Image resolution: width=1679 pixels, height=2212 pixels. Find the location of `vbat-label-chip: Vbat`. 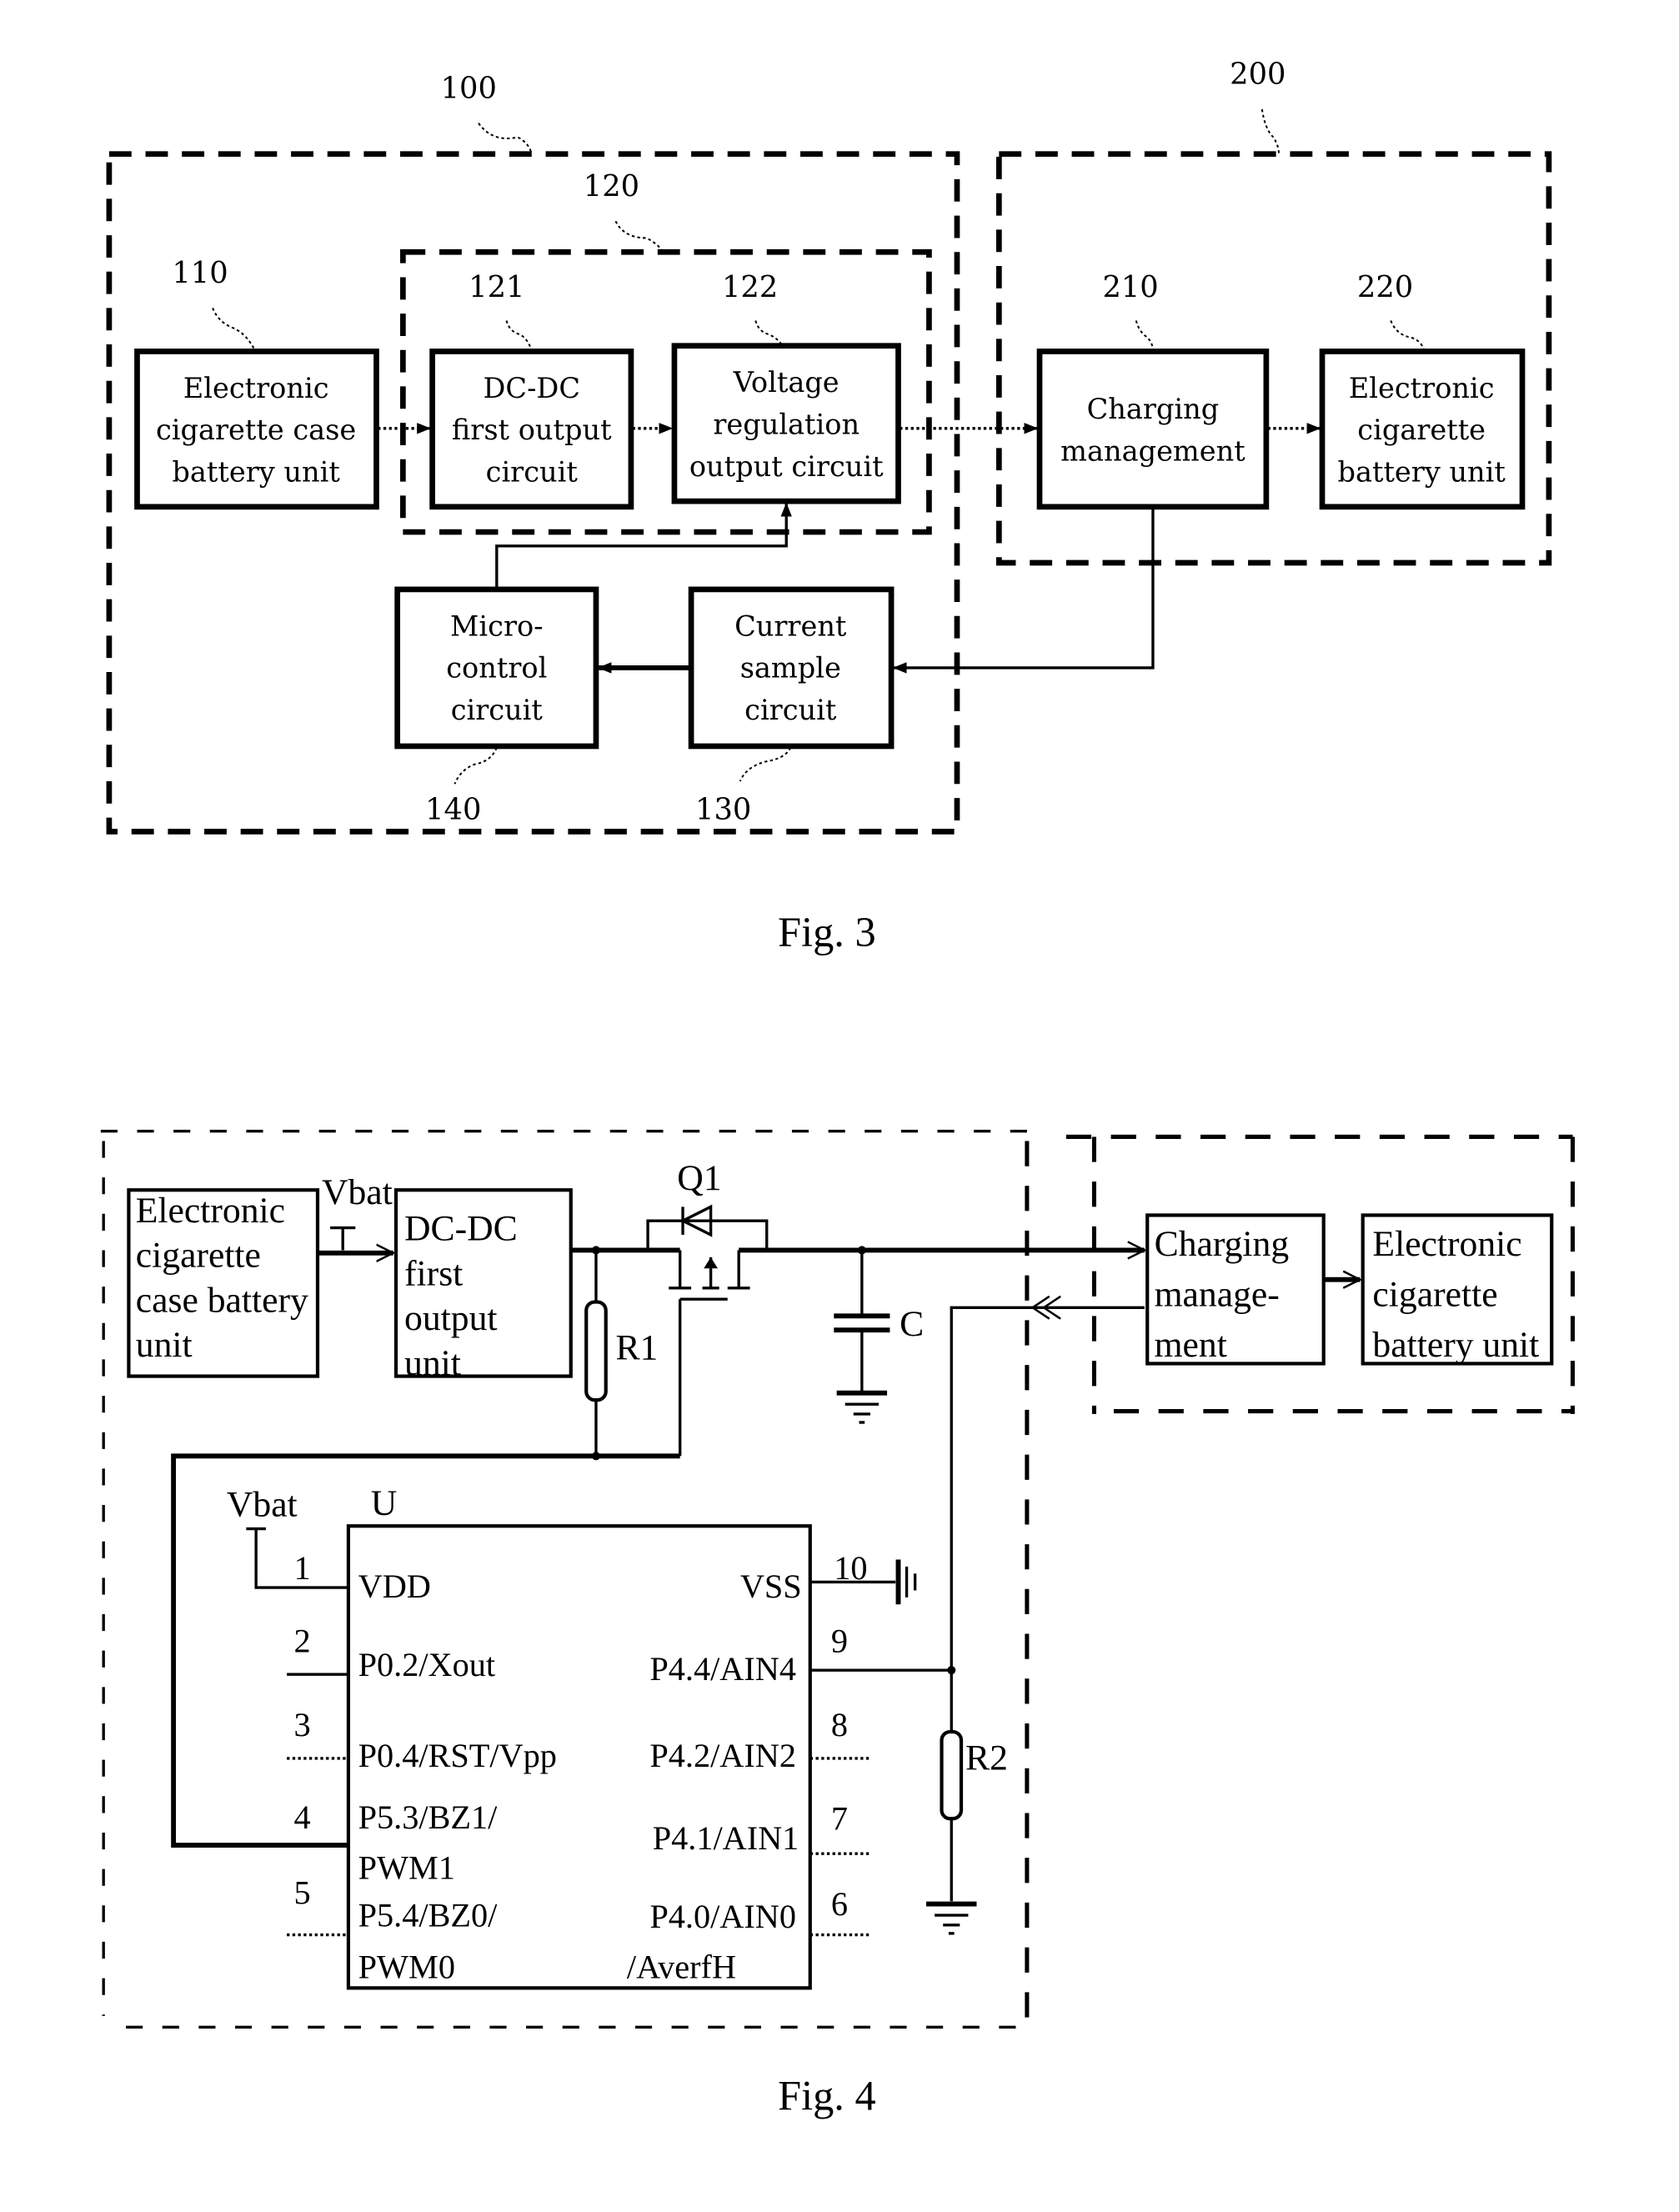

vbat-label-chip: Vbat is located at coordinates (262, 1504).